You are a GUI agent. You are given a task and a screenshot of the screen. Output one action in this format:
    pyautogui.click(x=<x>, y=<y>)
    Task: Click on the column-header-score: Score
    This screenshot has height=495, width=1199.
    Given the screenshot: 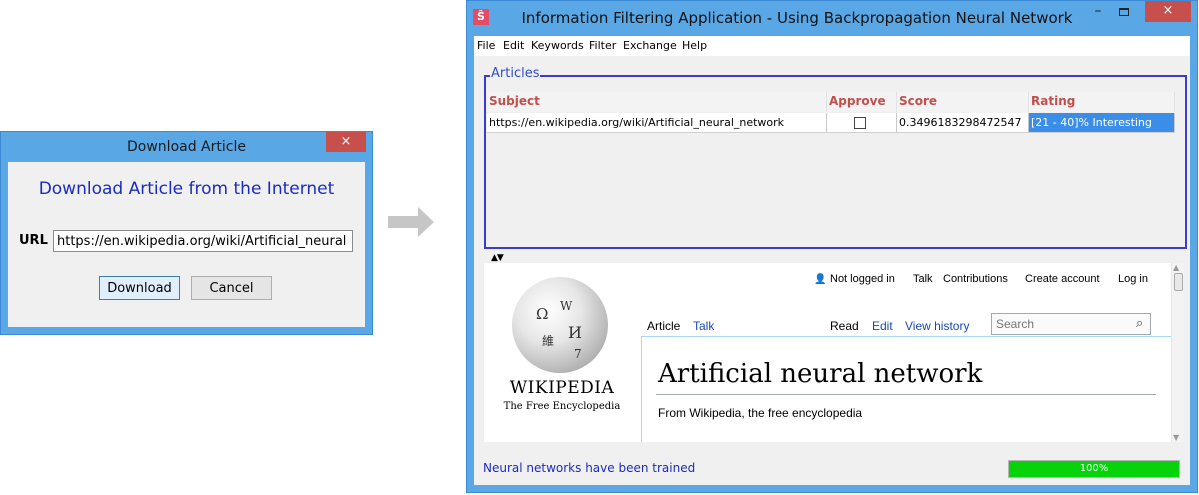 What is the action you would take?
    pyautogui.click(x=963, y=102)
    